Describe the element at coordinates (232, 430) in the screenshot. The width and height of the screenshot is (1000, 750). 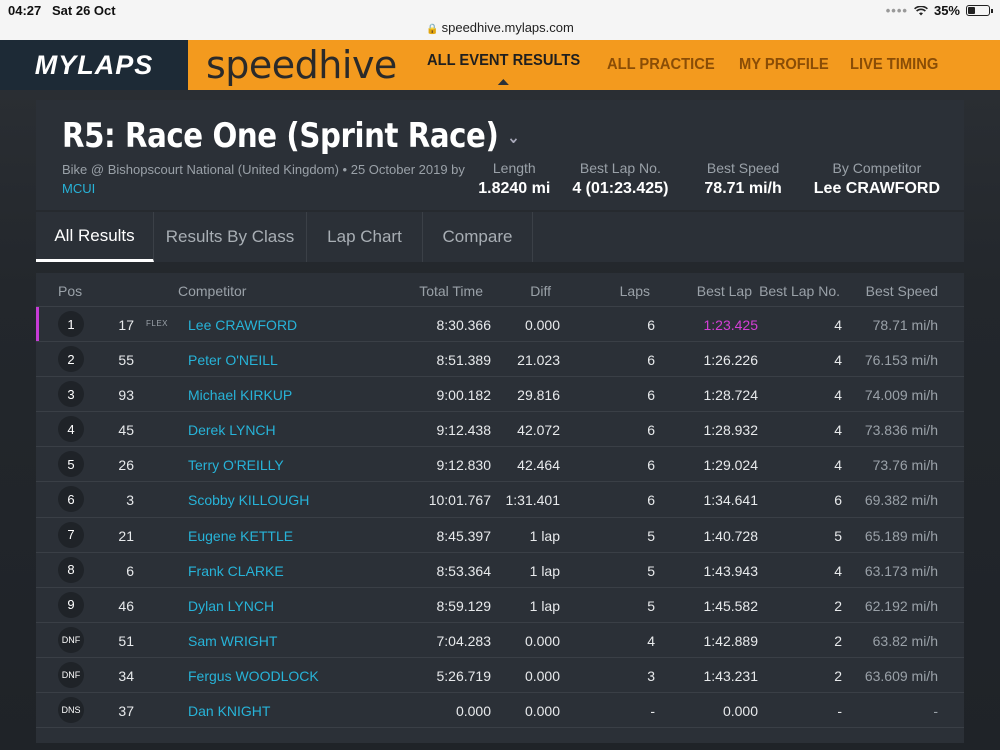
I see `competitor-link: Derek LYNCH` at that location.